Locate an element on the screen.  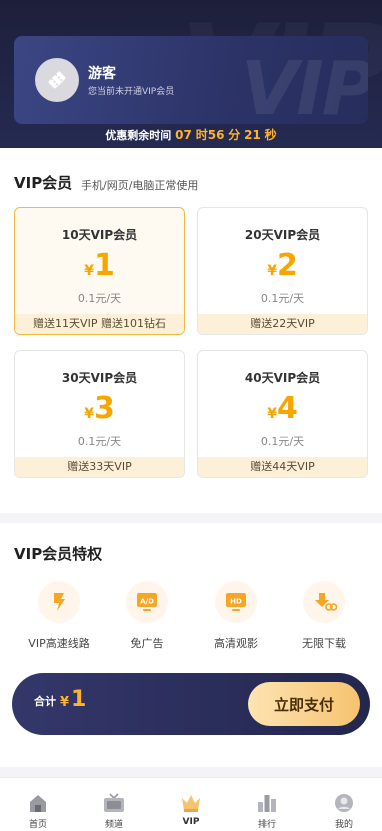
pay-now-button: 立即支付 is located at coordinates (304, 704).